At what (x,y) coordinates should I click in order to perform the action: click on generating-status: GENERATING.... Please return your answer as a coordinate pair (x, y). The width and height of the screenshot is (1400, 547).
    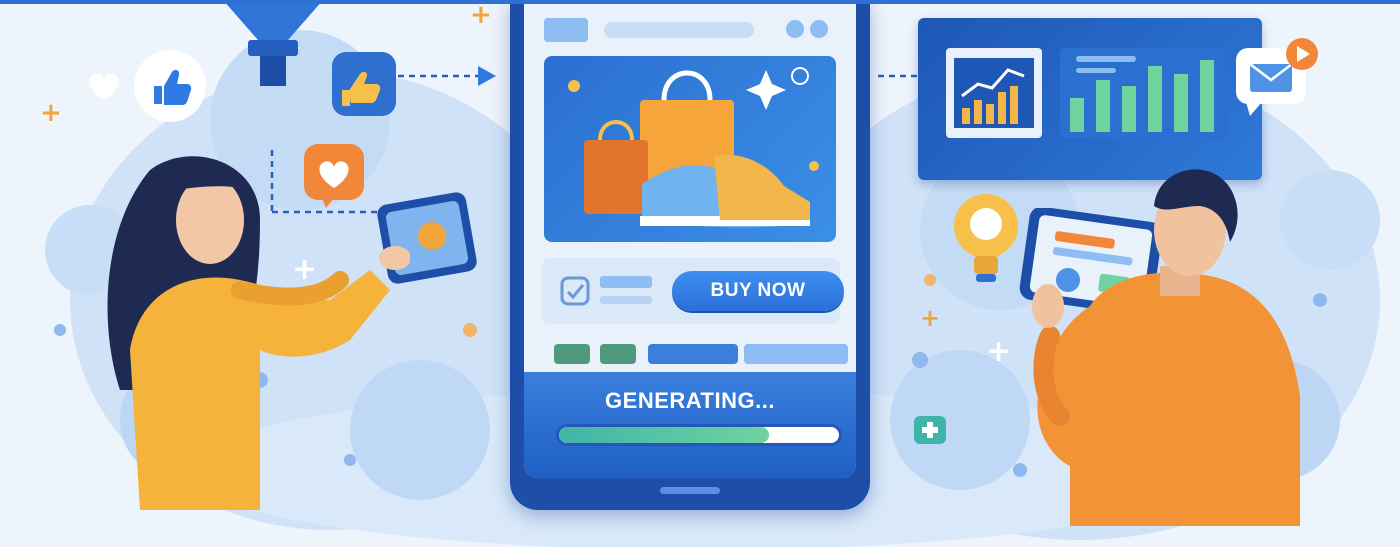
    Looking at the image, I should click on (690, 400).